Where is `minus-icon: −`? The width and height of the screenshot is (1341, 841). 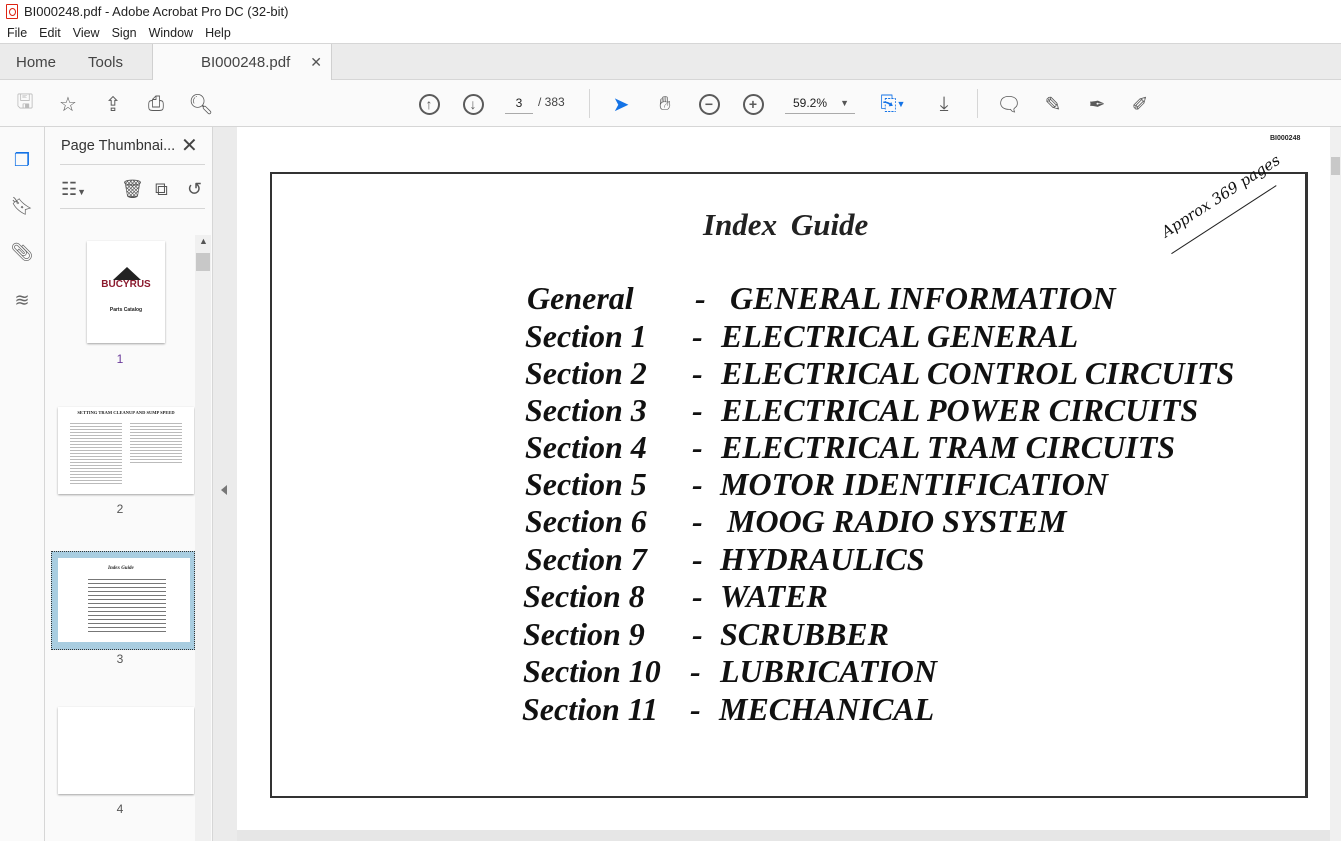
minus-icon: − is located at coordinates (709, 104).